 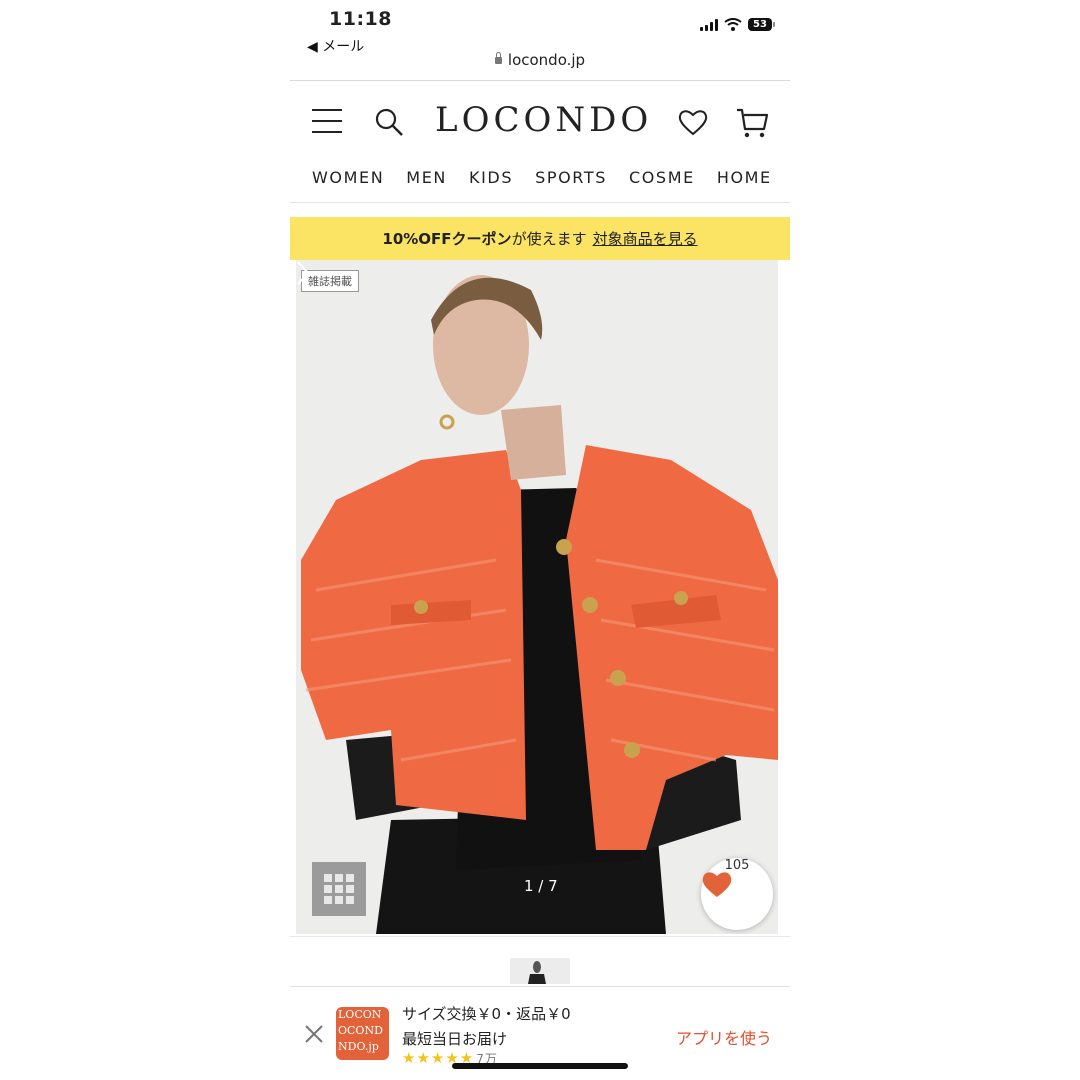 I want to click on signal-icon, so click(x=709, y=24).